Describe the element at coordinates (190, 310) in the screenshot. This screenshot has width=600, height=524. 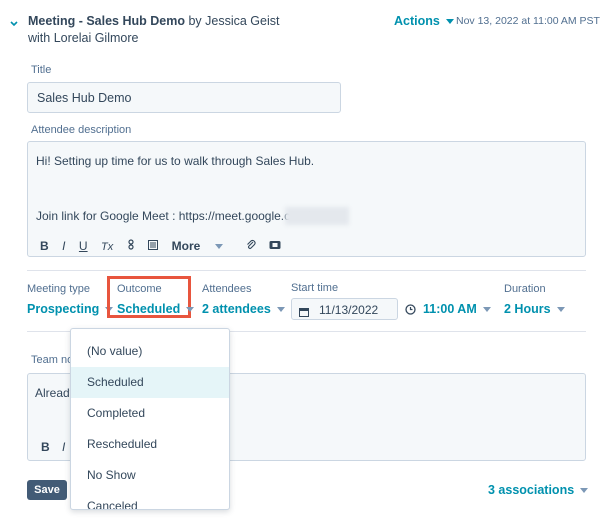
I see `outcome-caret-icon` at that location.